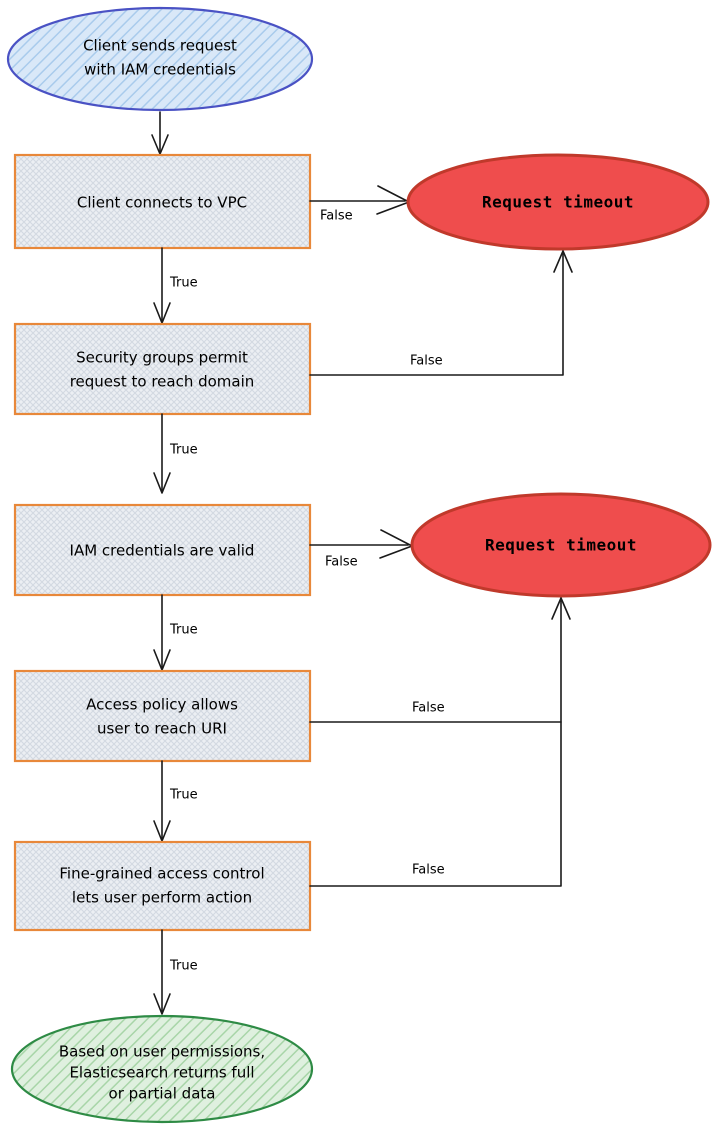  I want to click on fgac-box-shape, so click(162, 886).